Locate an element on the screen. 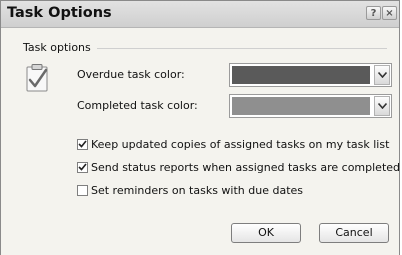 This screenshot has height=255, width=402. set-reminders-checkbox is located at coordinates (82, 190).